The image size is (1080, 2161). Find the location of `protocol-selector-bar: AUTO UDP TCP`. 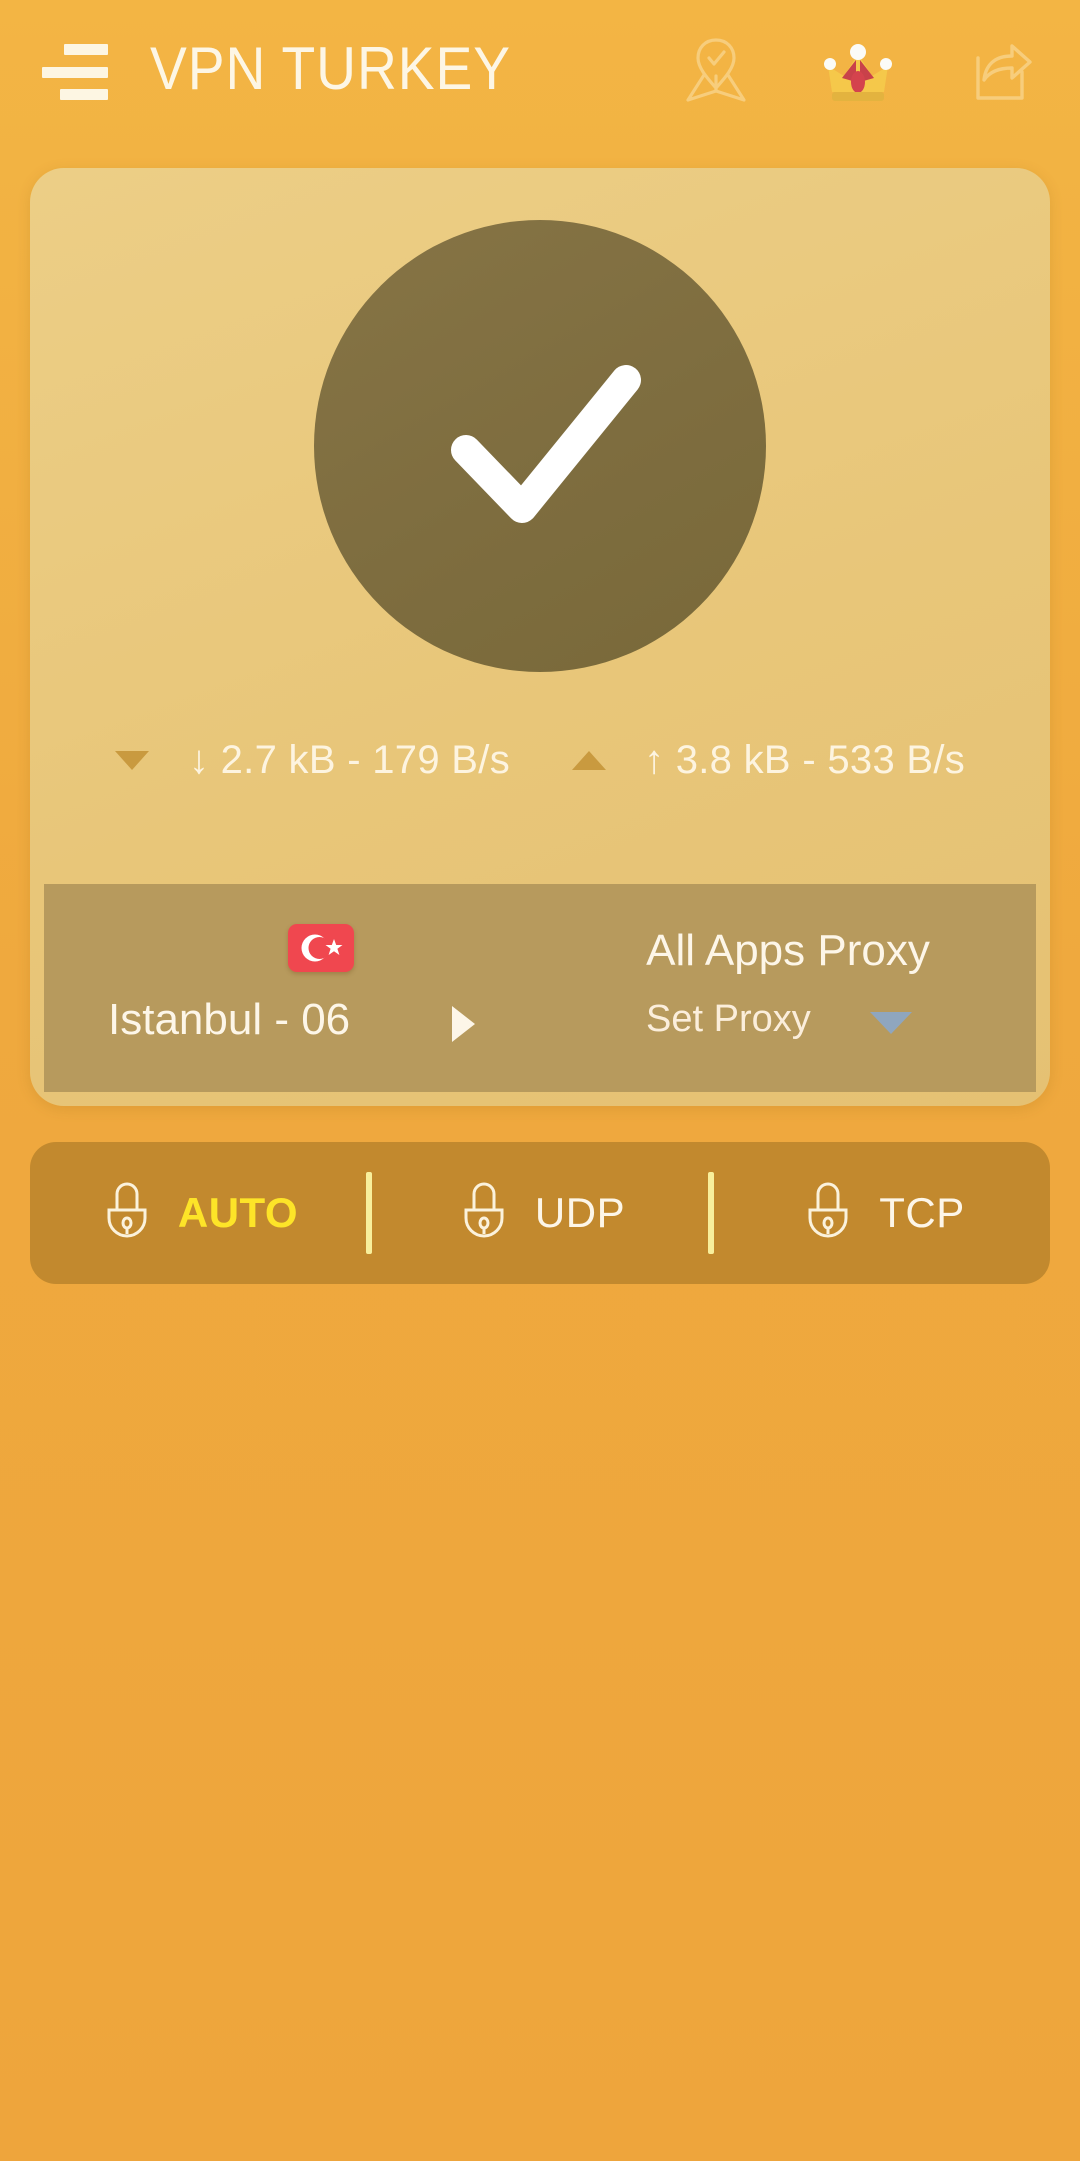

protocol-selector-bar: AUTO UDP TCP is located at coordinates (540, 1213).